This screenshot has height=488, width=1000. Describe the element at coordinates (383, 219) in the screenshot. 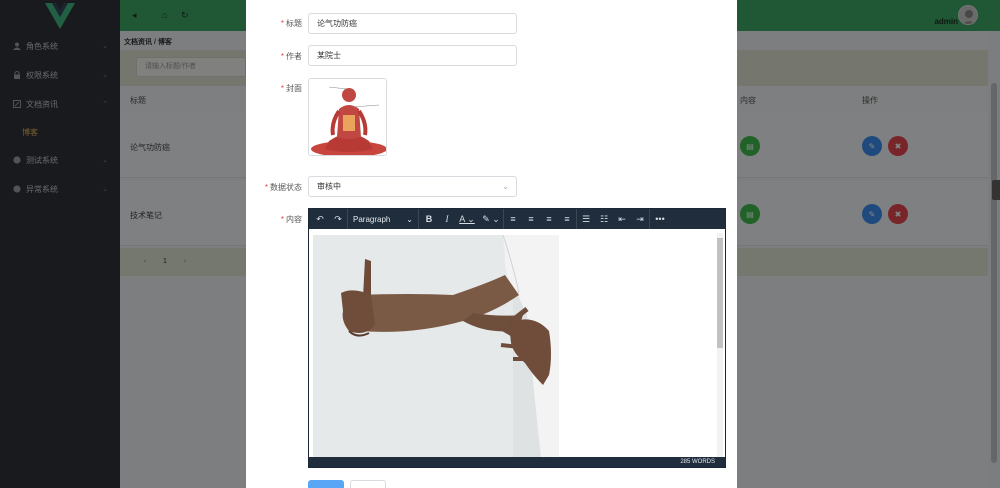

I see `paragraph-format-dropdown: Paragraph ⌄` at that location.